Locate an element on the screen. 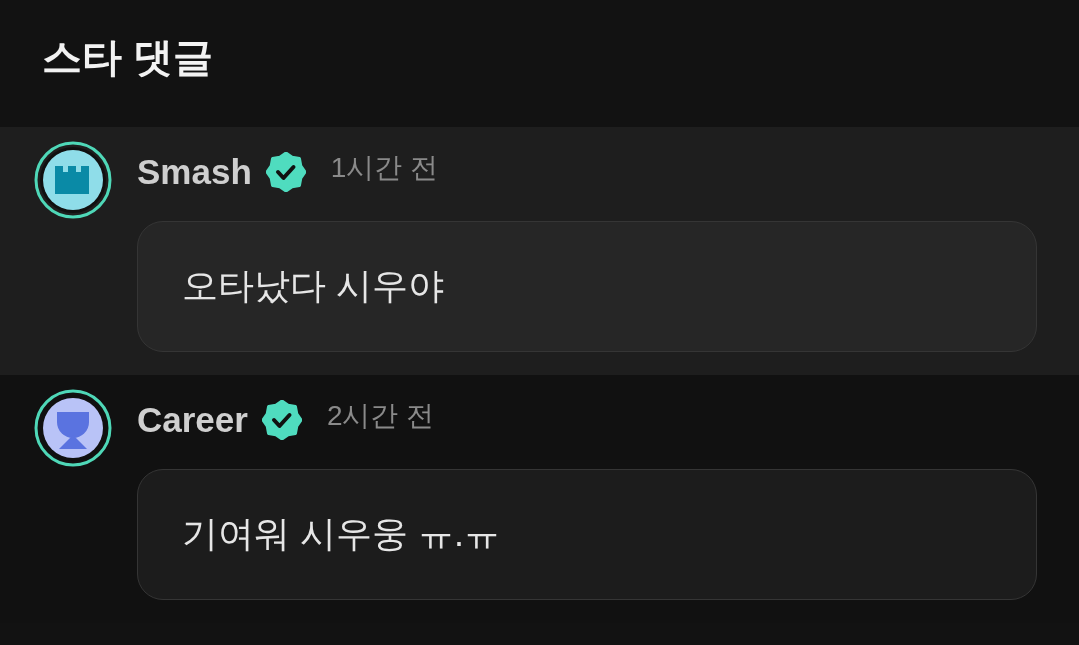  comment-time: 2시간 전 is located at coordinates (380, 416).